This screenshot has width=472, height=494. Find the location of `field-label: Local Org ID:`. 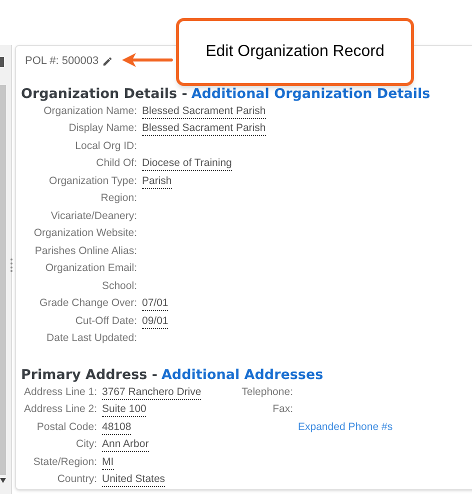

field-label: Local Org ID: is located at coordinates (106, 146).